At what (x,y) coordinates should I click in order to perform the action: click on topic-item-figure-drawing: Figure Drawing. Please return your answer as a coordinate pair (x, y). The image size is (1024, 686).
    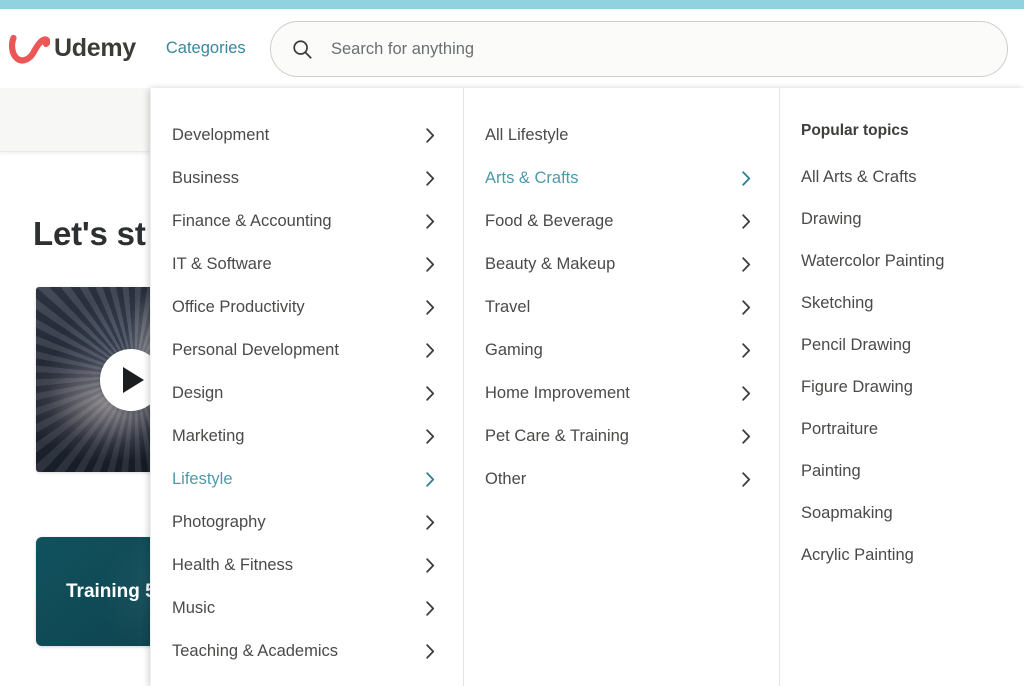
    Looking at the image, I should click on (901, 387).